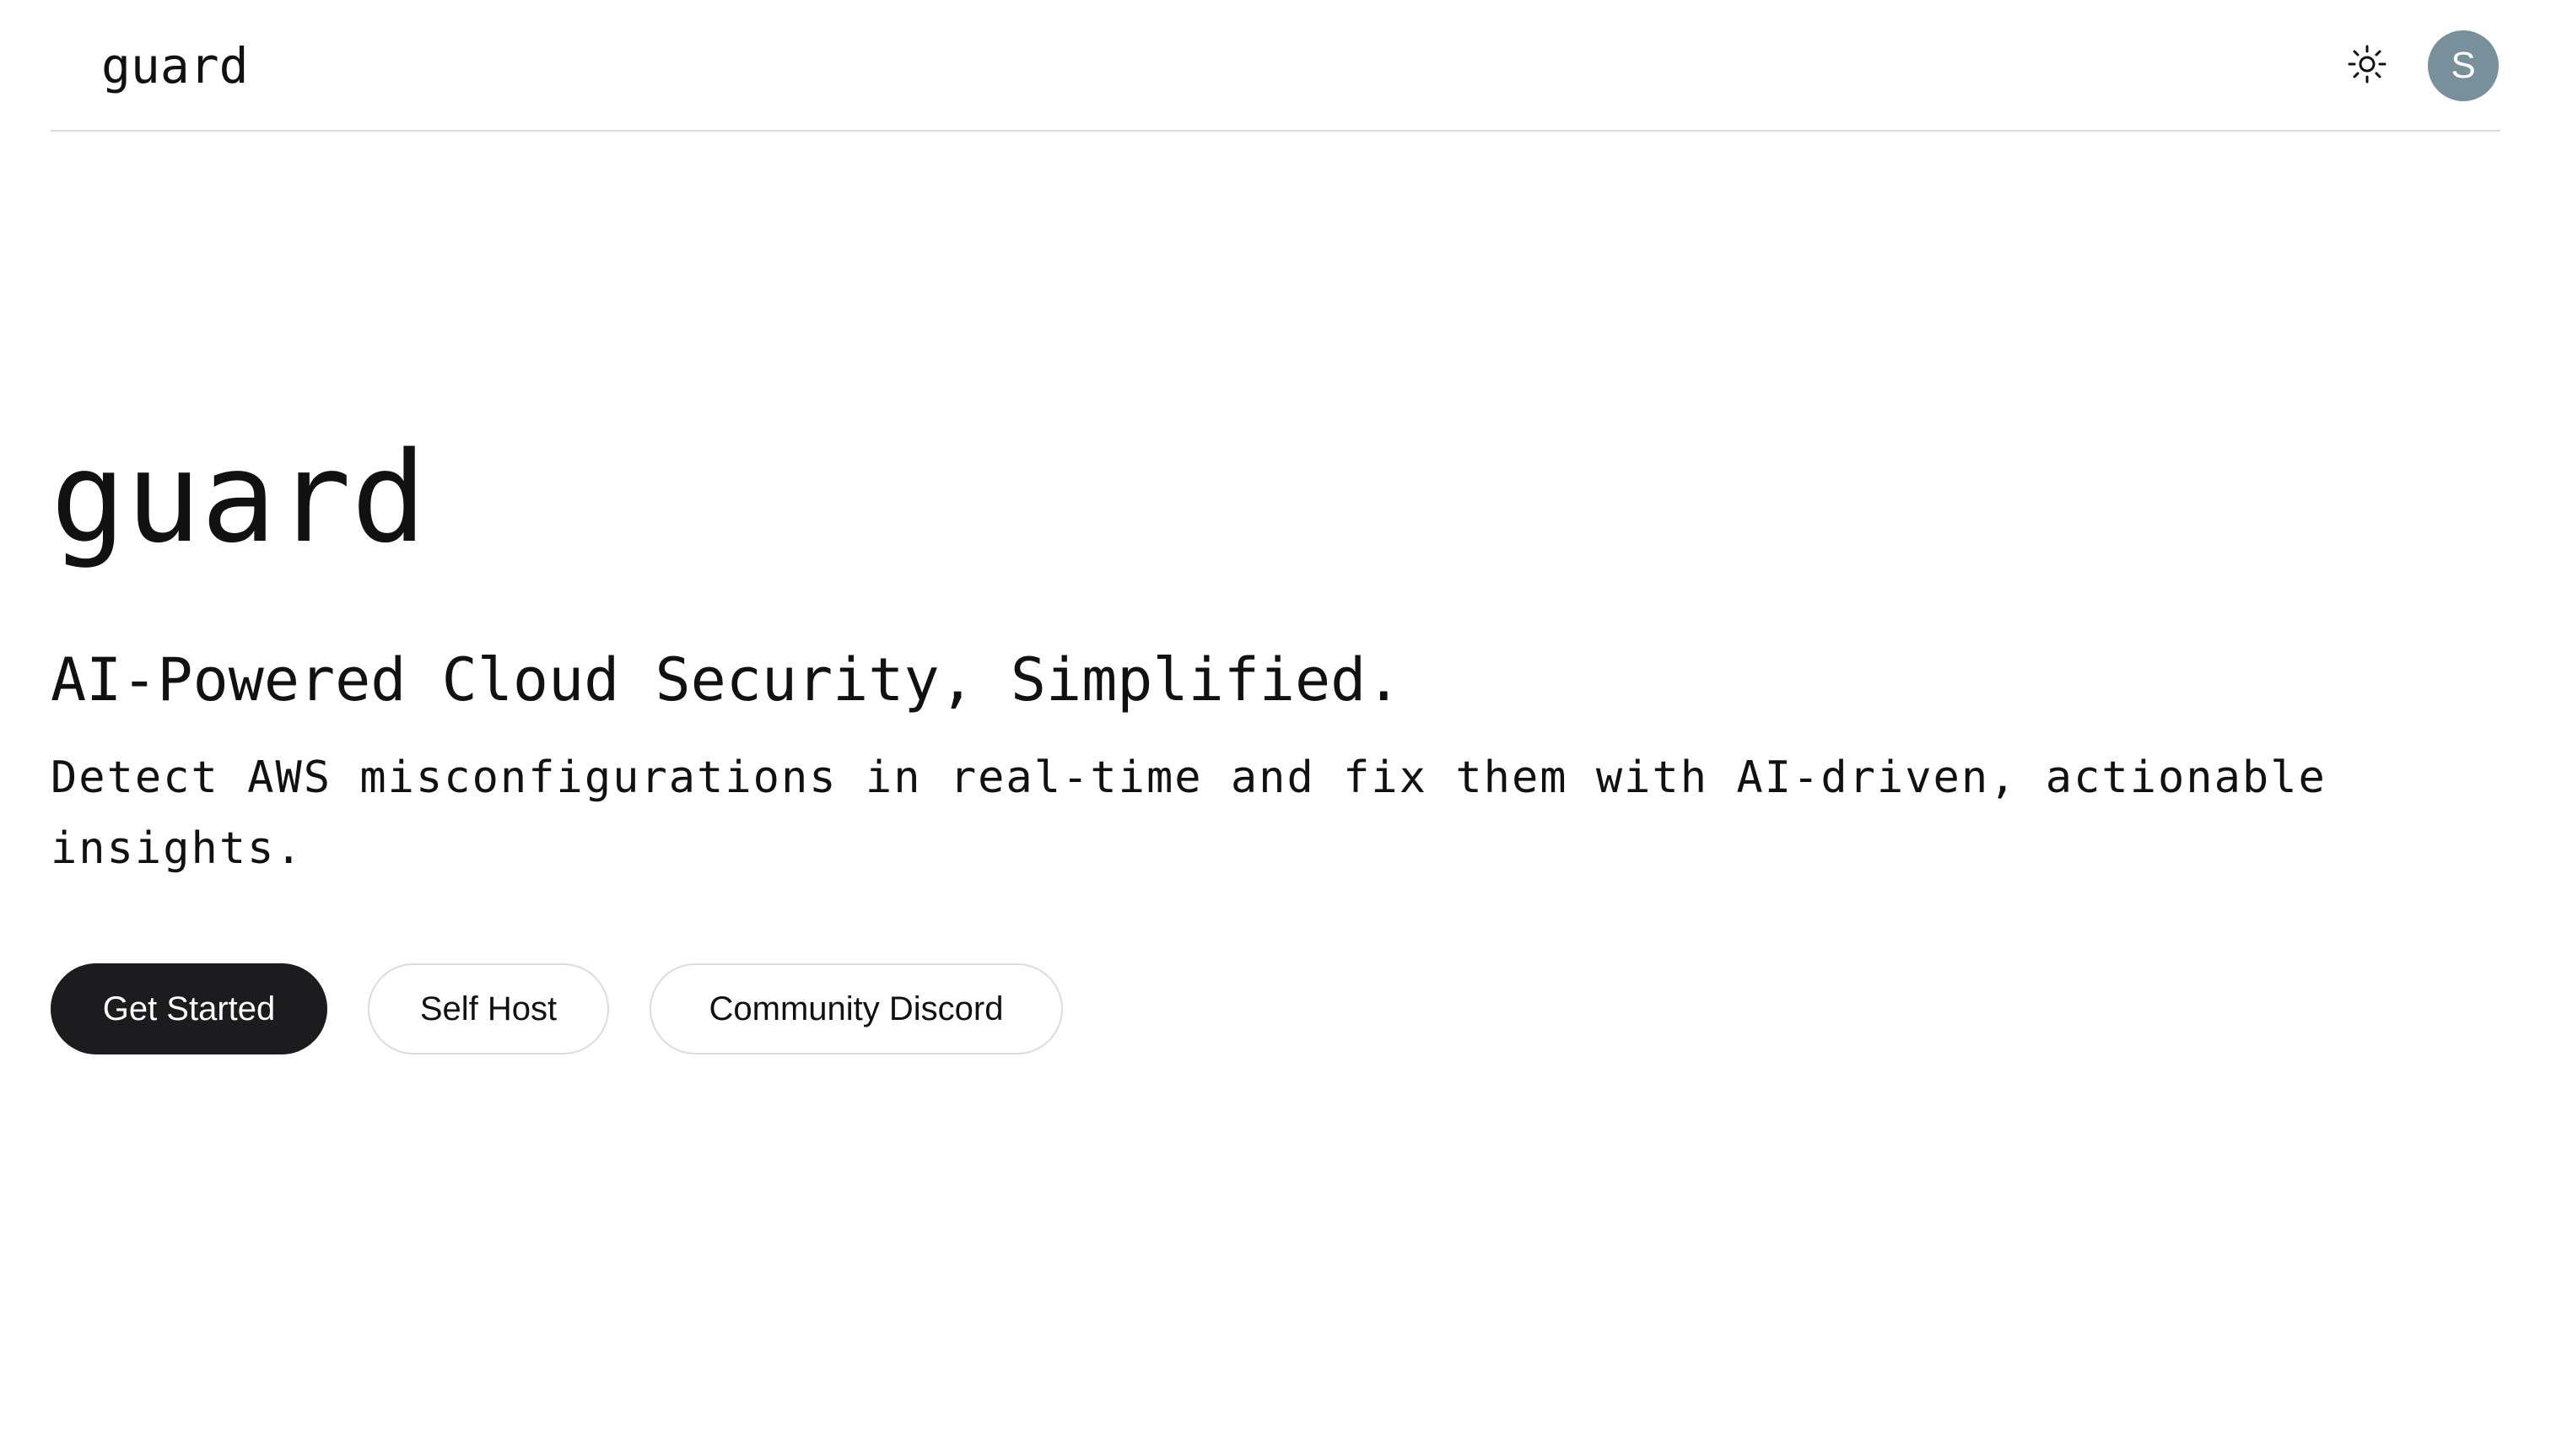  I want to click on theme-toggle-button, so click(2367, 65).